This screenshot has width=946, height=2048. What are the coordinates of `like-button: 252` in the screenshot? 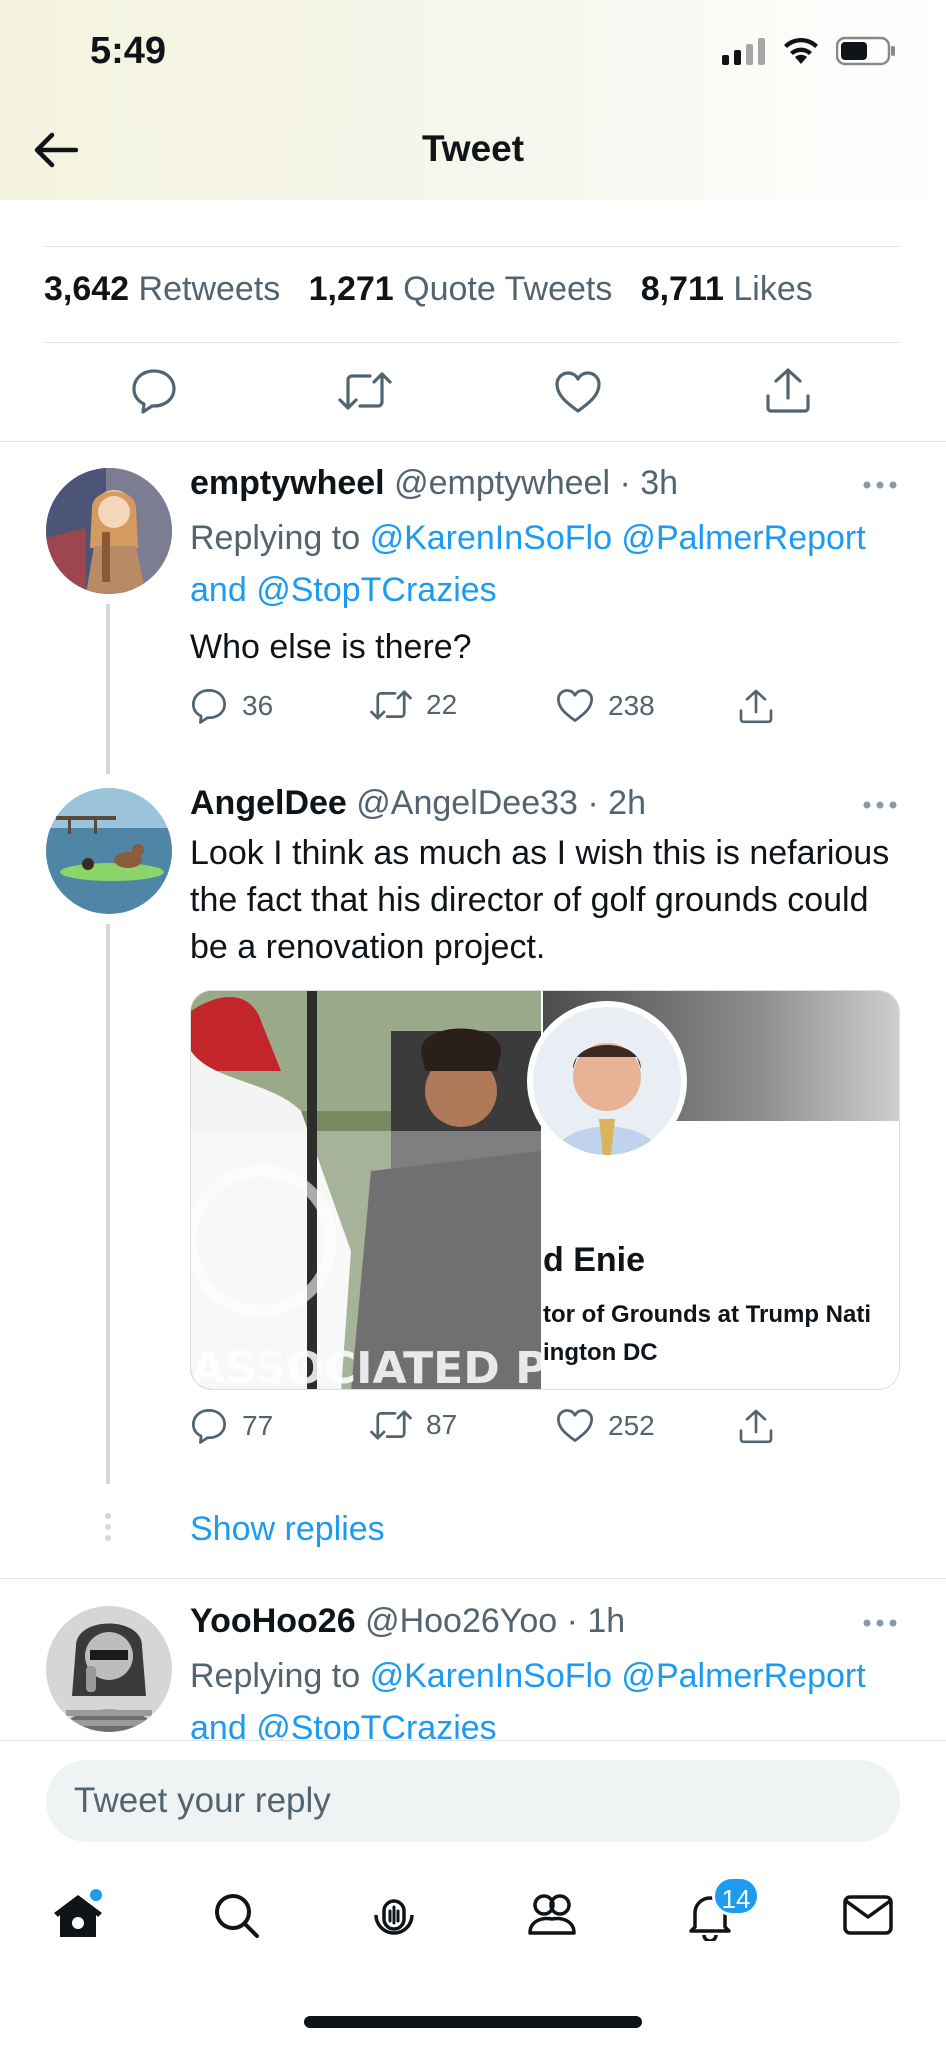 It's located at (605, 1425).